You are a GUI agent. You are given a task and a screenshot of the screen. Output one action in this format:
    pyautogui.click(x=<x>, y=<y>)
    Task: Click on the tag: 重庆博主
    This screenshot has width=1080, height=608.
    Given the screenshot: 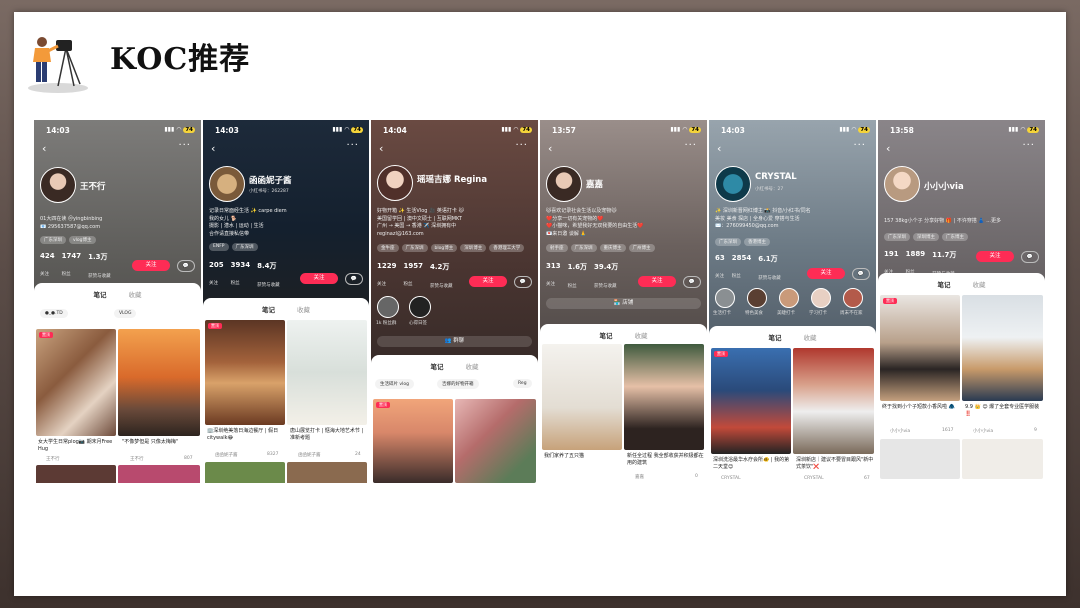 What is the action you would take?
    pyautogui.click(x=612, y=248)
    